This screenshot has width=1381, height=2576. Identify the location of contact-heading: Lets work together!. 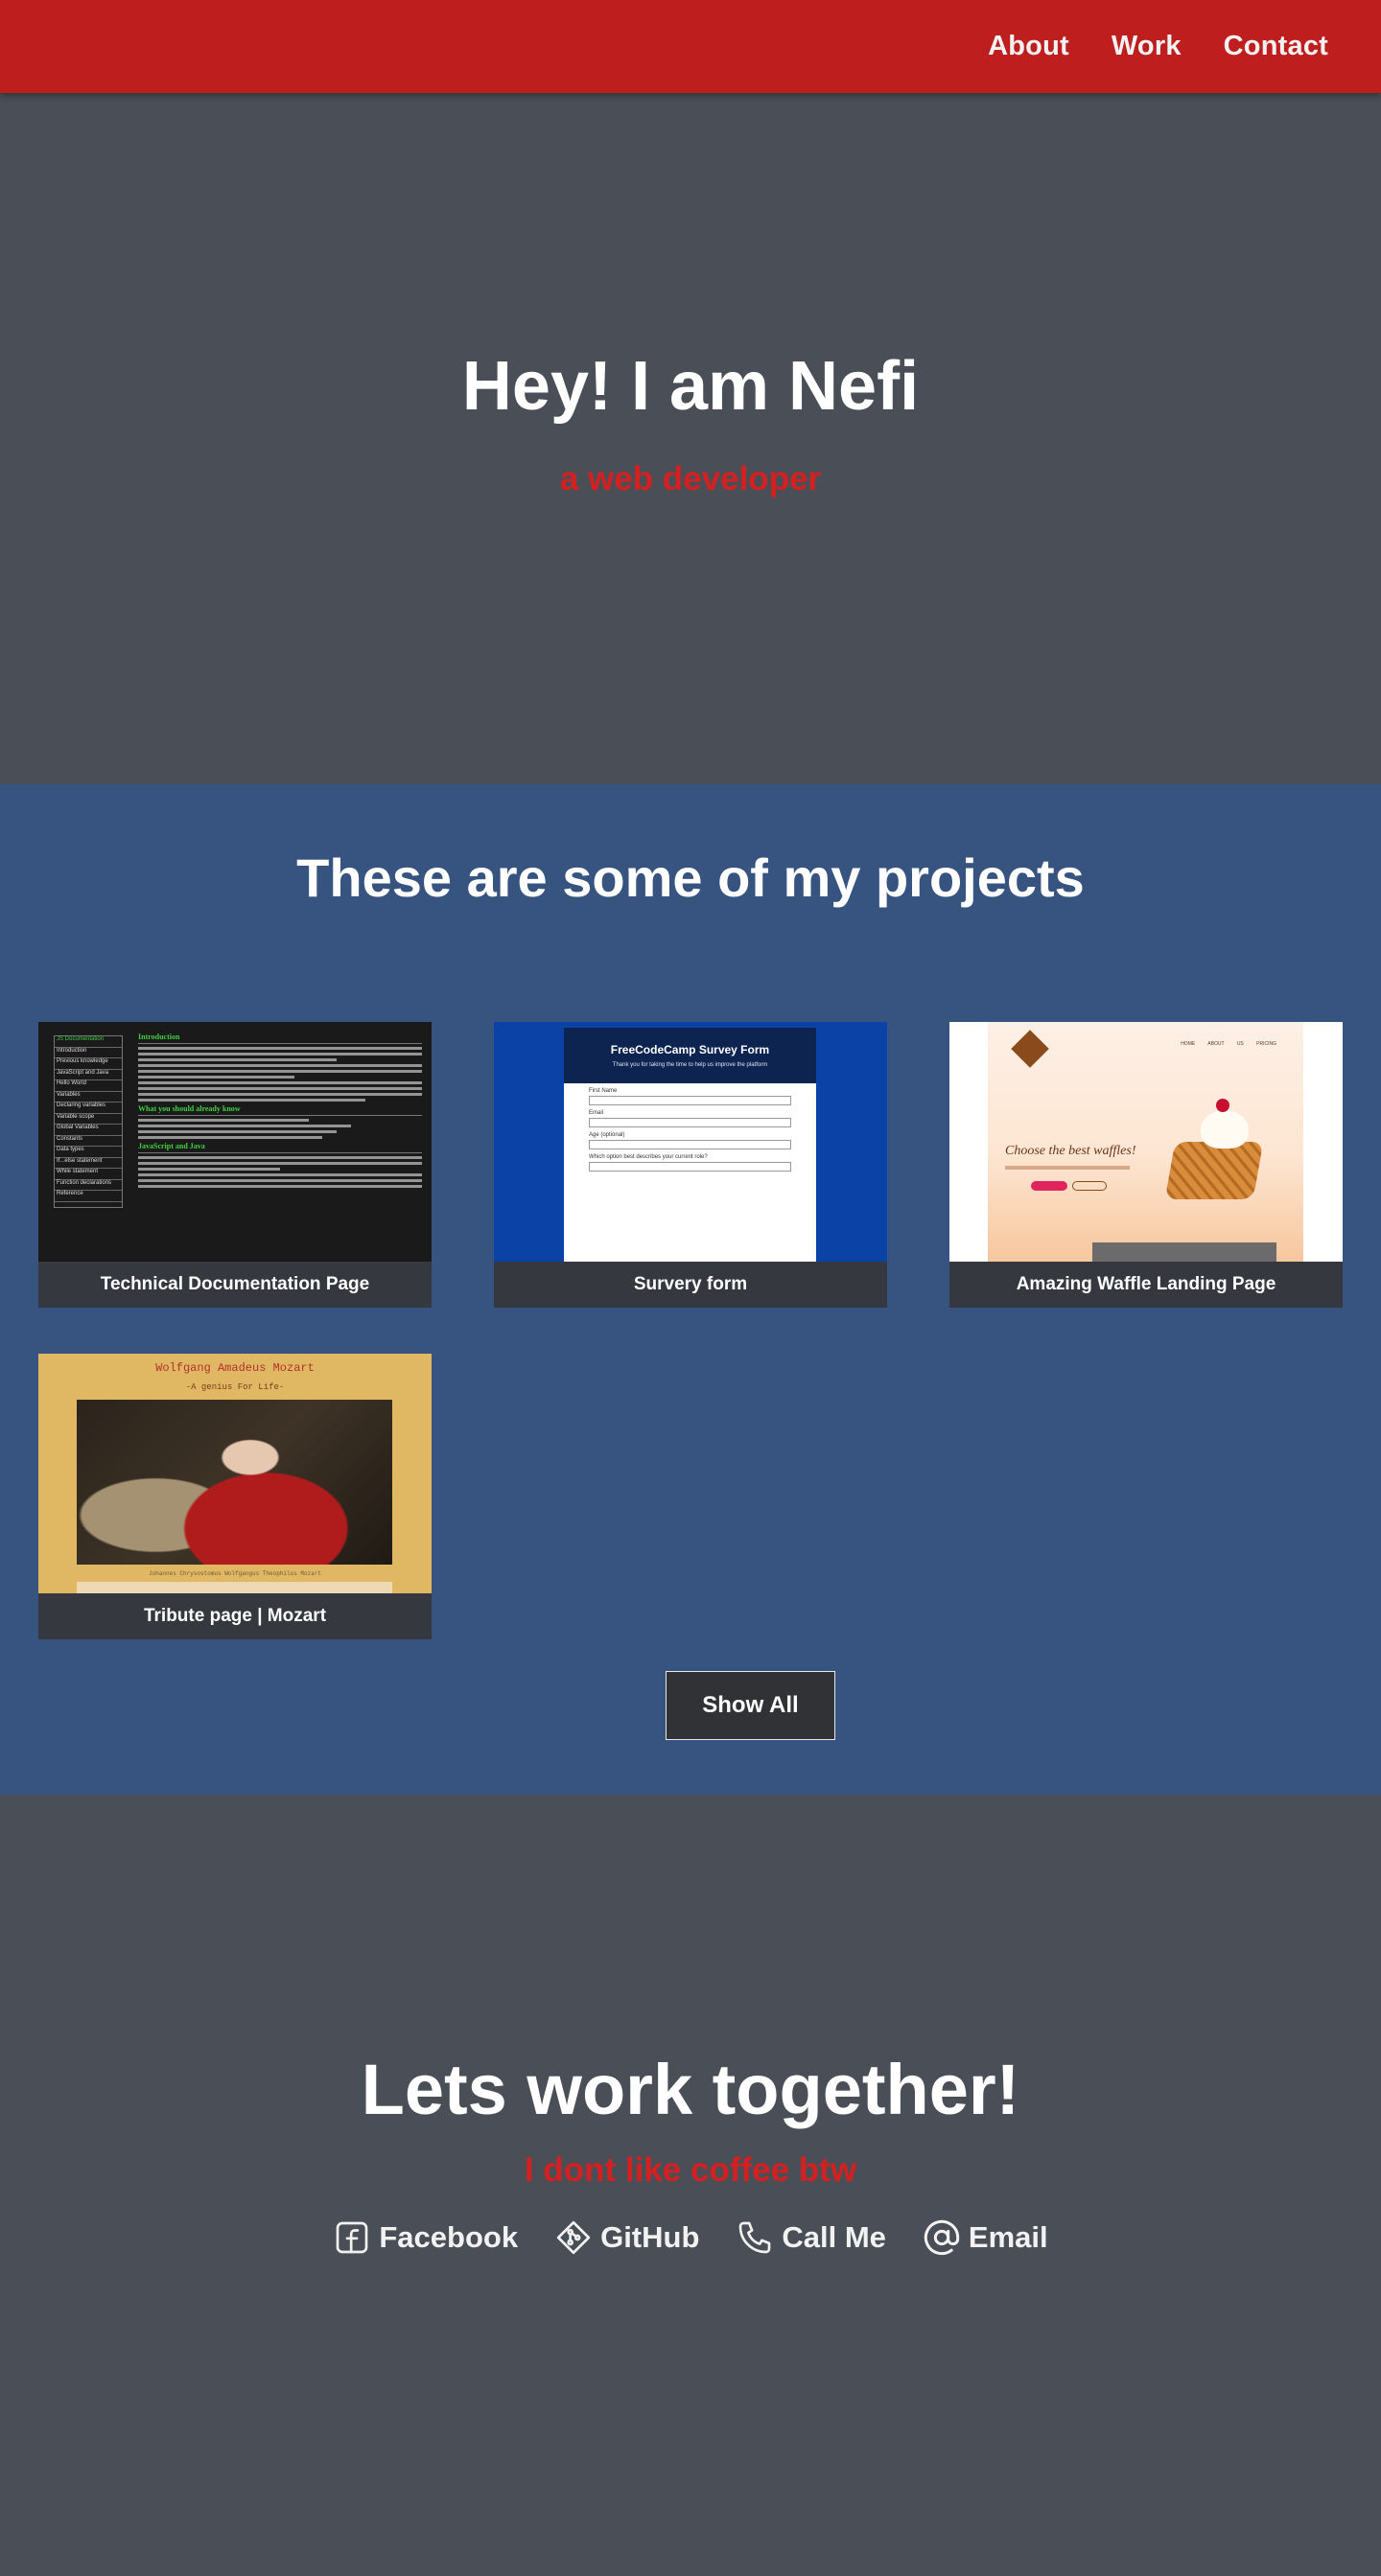
(691, 2090).